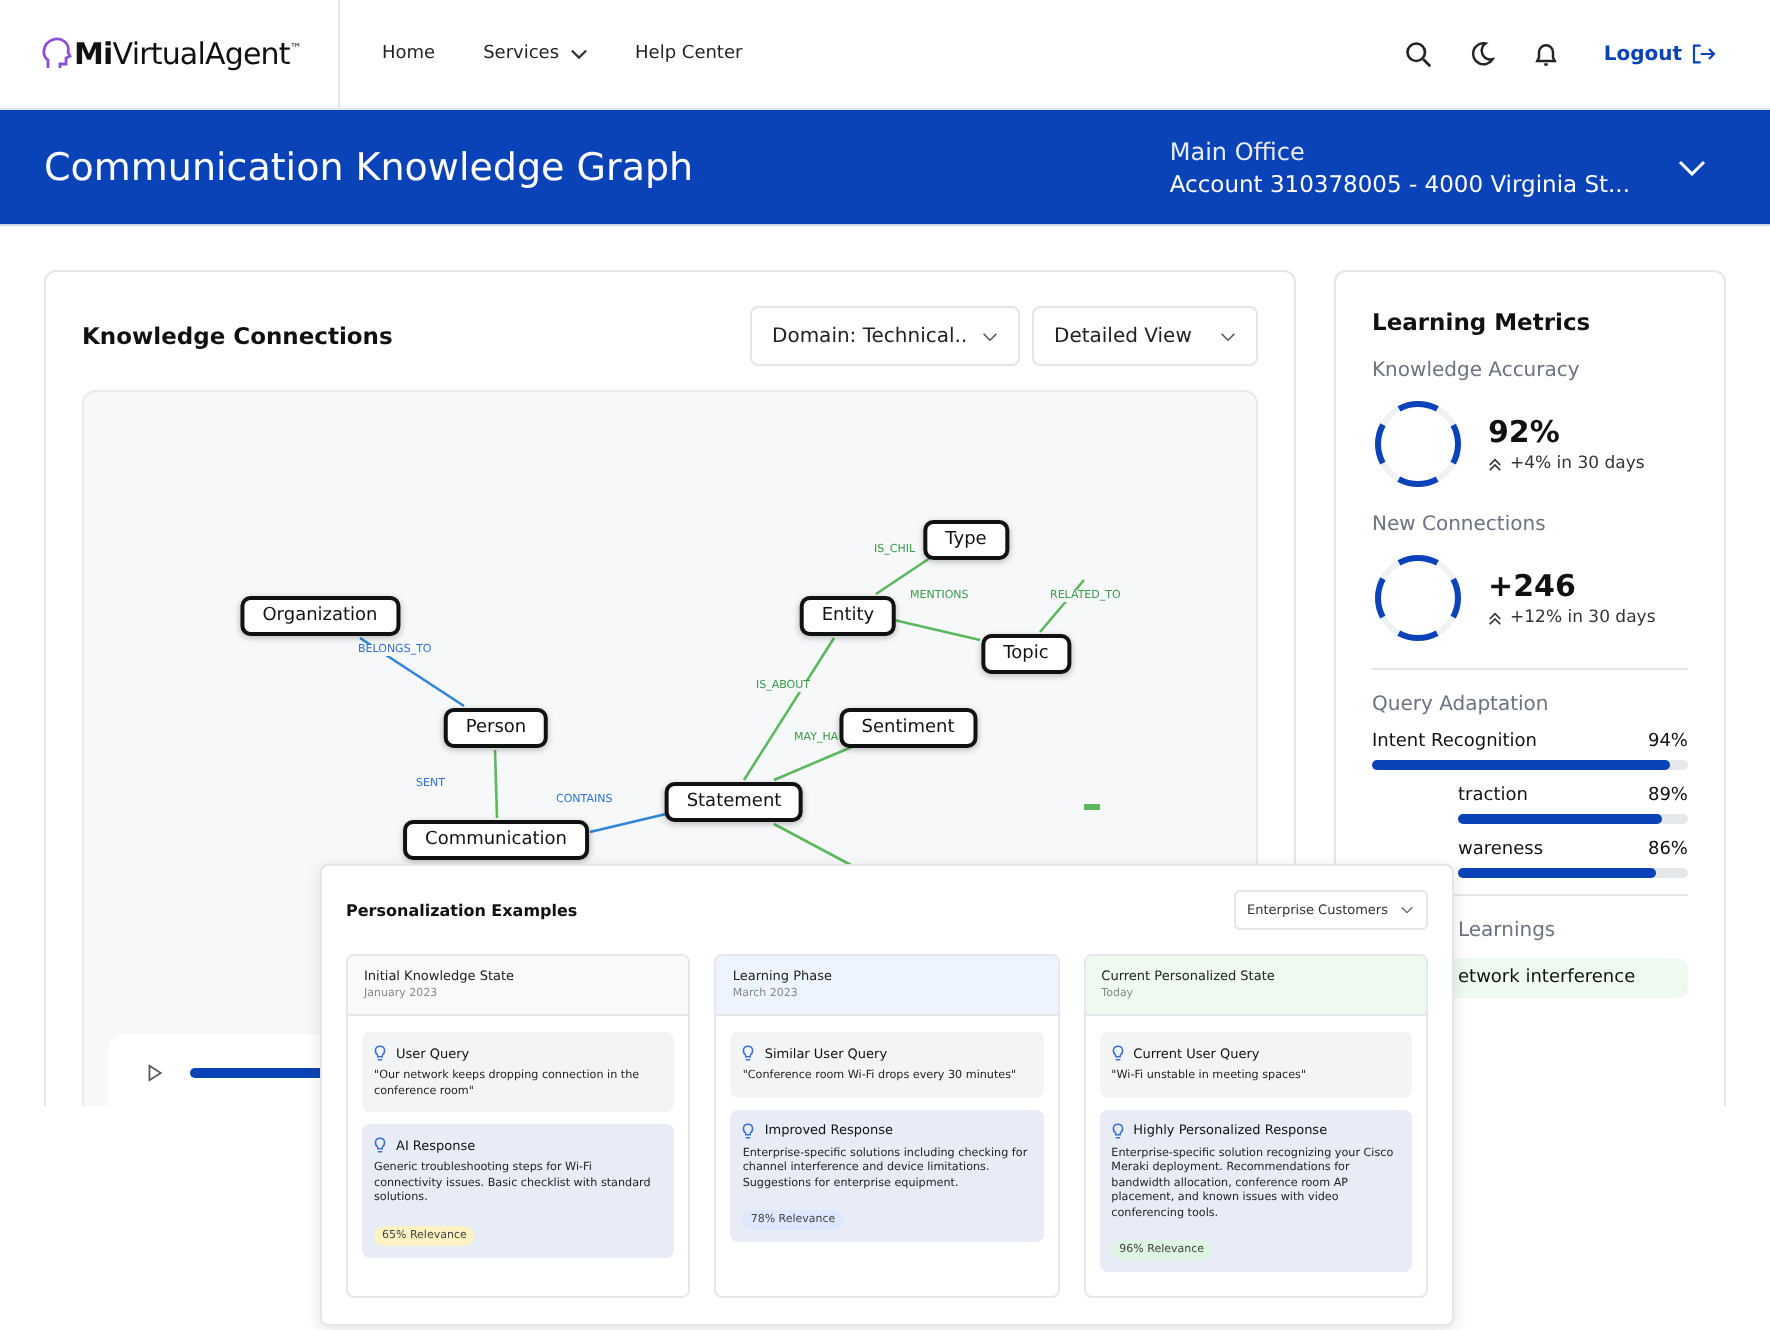 This screenshot has height=1330, width=1770. Describe the element at coordinates (1477, 371) in the screenshot. I see `metric-label: Knowledge Accuracy` at that location.